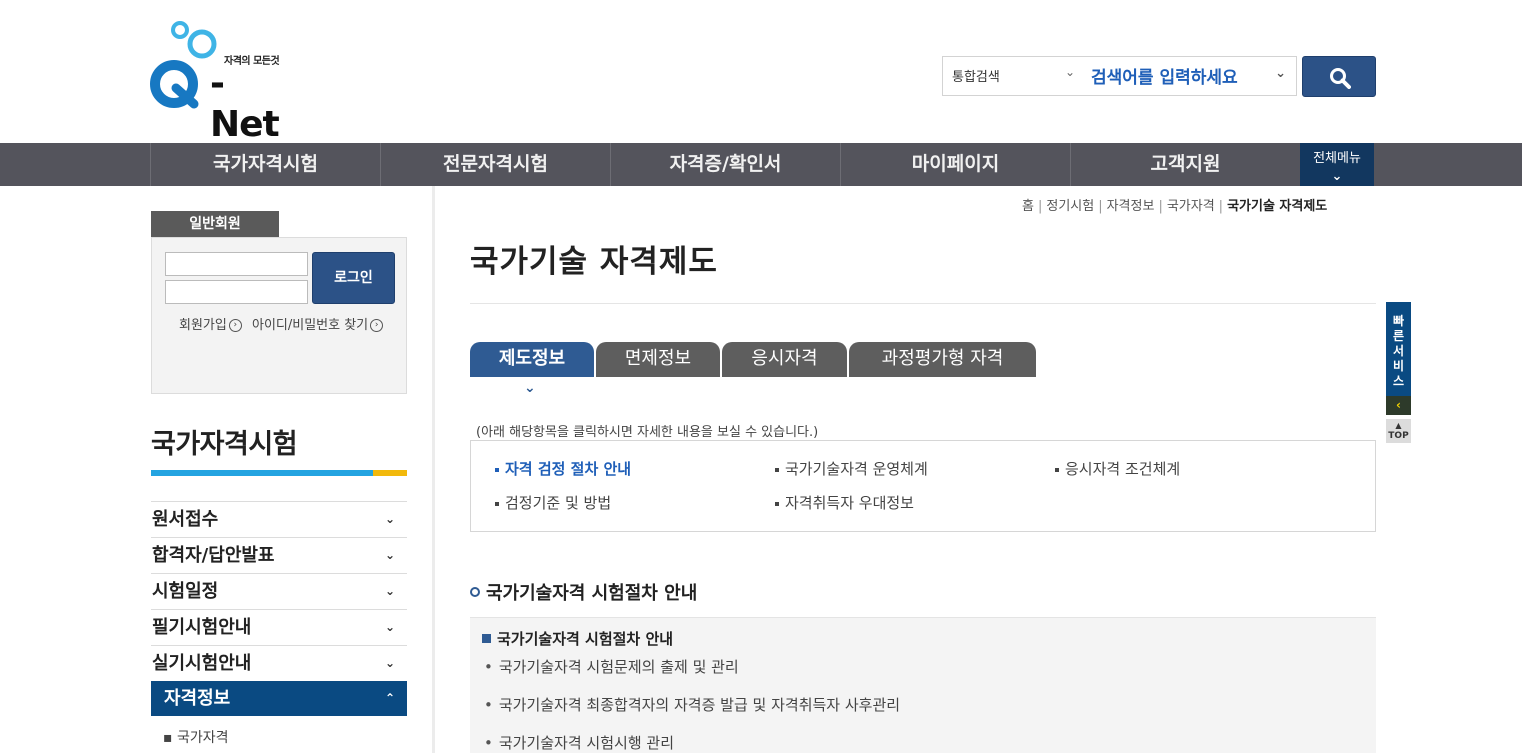 The image size is (1522, 753). Describe the element at coordinates (1070, 206) in the screenshot. I see `breadcrumb-item: 정기시험` at that location.